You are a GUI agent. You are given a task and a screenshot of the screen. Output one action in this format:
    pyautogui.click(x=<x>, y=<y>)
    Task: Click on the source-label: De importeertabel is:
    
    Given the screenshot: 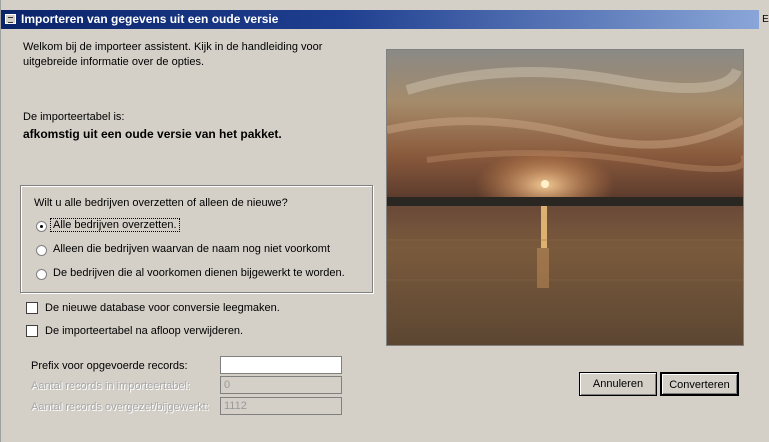 What is the action you would take?
    pyautogui.click(x=74, y=117)
    